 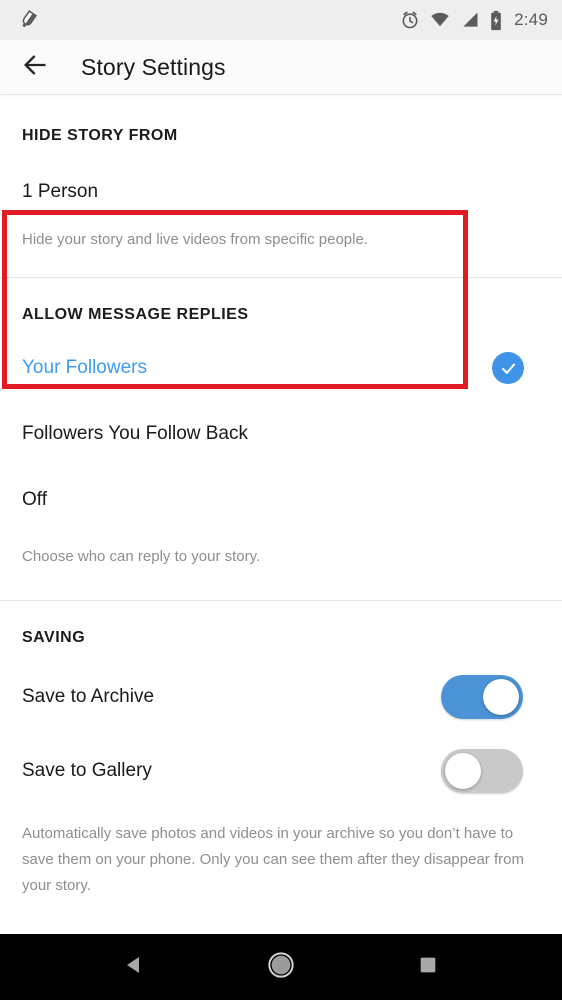 What do you see at coordinates (34, 499) in the screenshot?
I see `reply-option-label: Off` at bounding box center [34, 499].